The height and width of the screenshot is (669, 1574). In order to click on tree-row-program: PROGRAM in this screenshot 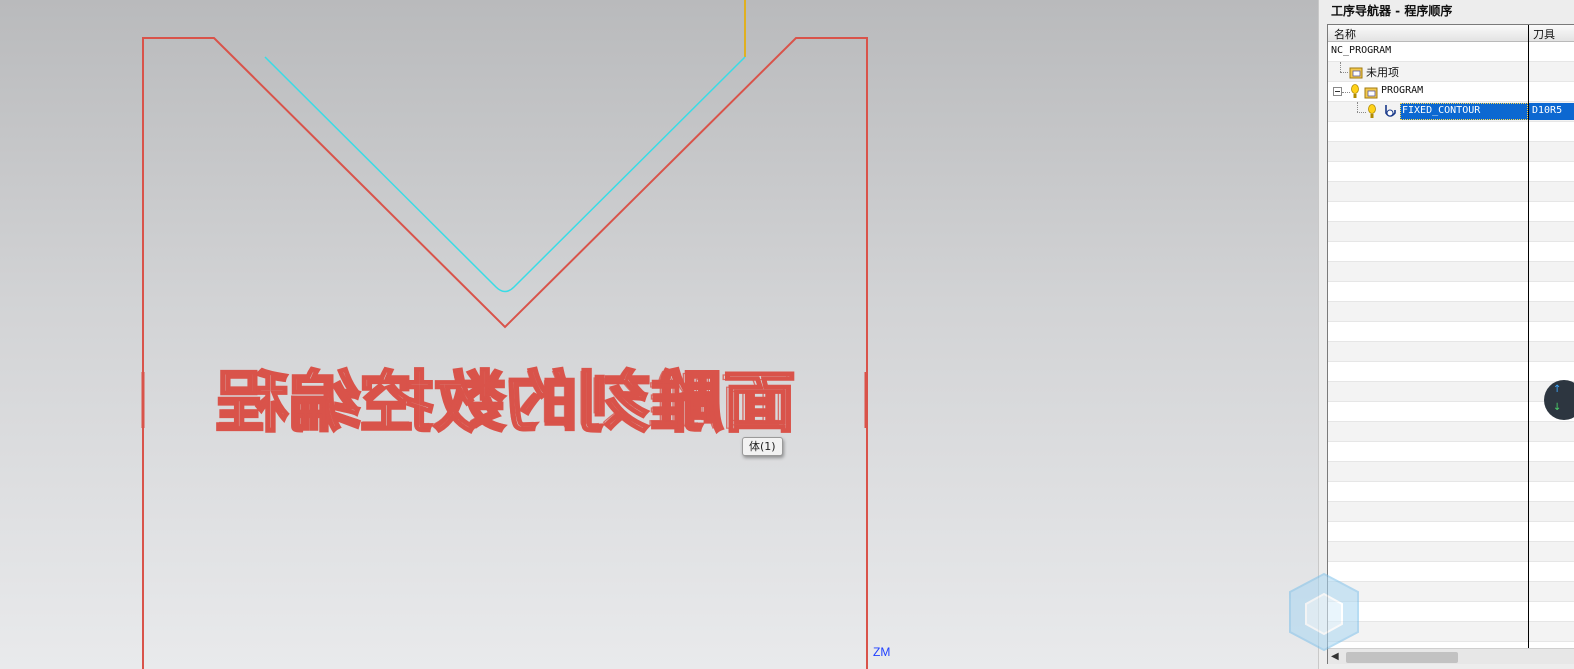, I will do `click(1451, 92)`.